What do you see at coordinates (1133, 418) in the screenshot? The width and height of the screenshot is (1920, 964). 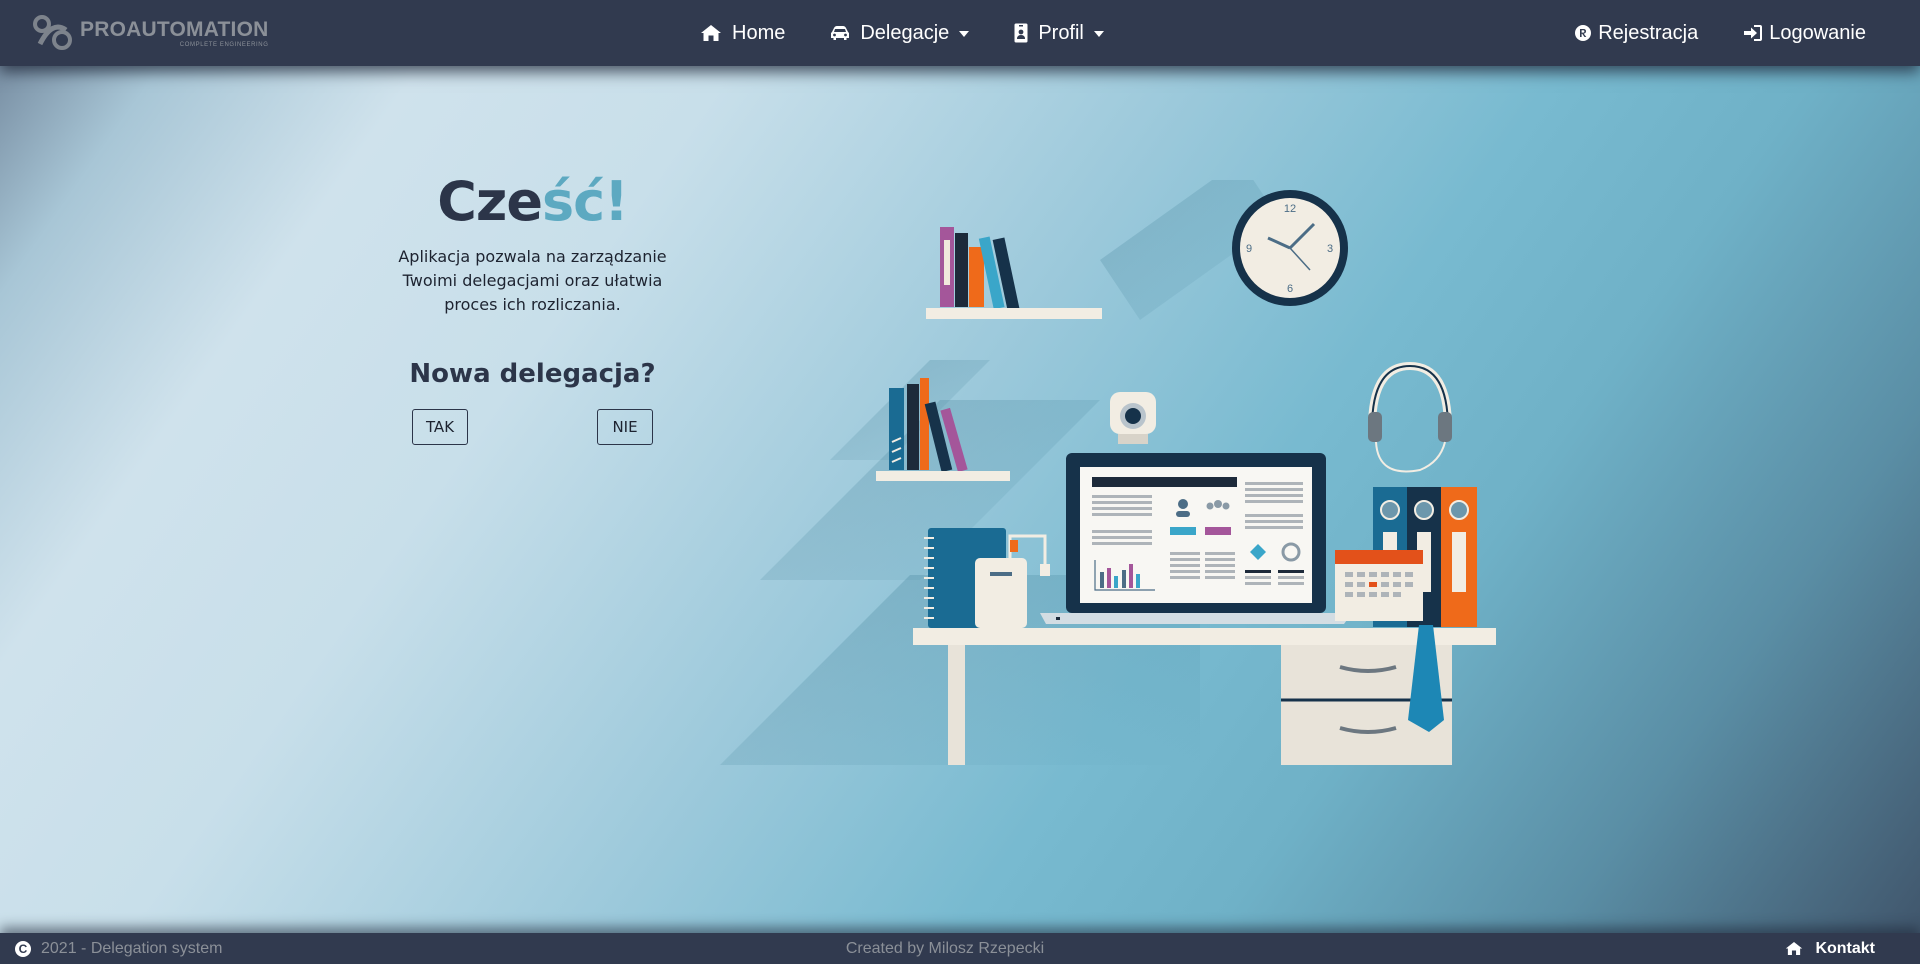 I see `webcam` at bounding box center [1133, 418].